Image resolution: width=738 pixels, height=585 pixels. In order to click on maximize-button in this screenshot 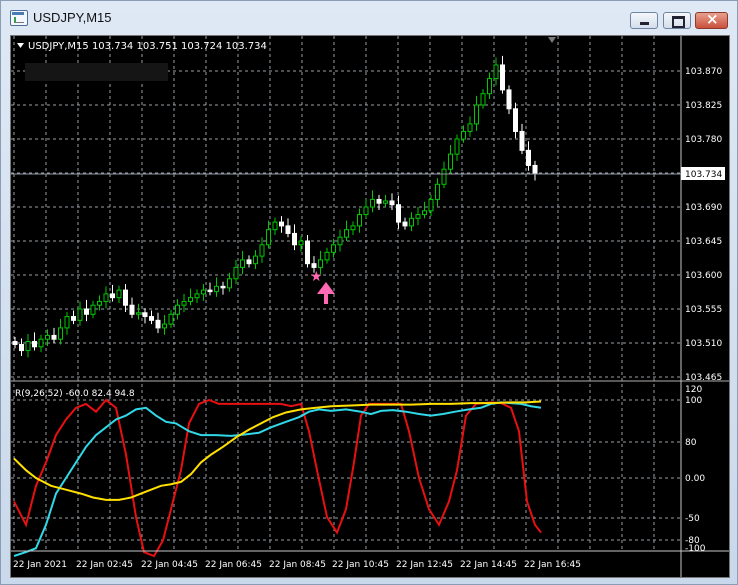, I will do `click(677, 20)`.